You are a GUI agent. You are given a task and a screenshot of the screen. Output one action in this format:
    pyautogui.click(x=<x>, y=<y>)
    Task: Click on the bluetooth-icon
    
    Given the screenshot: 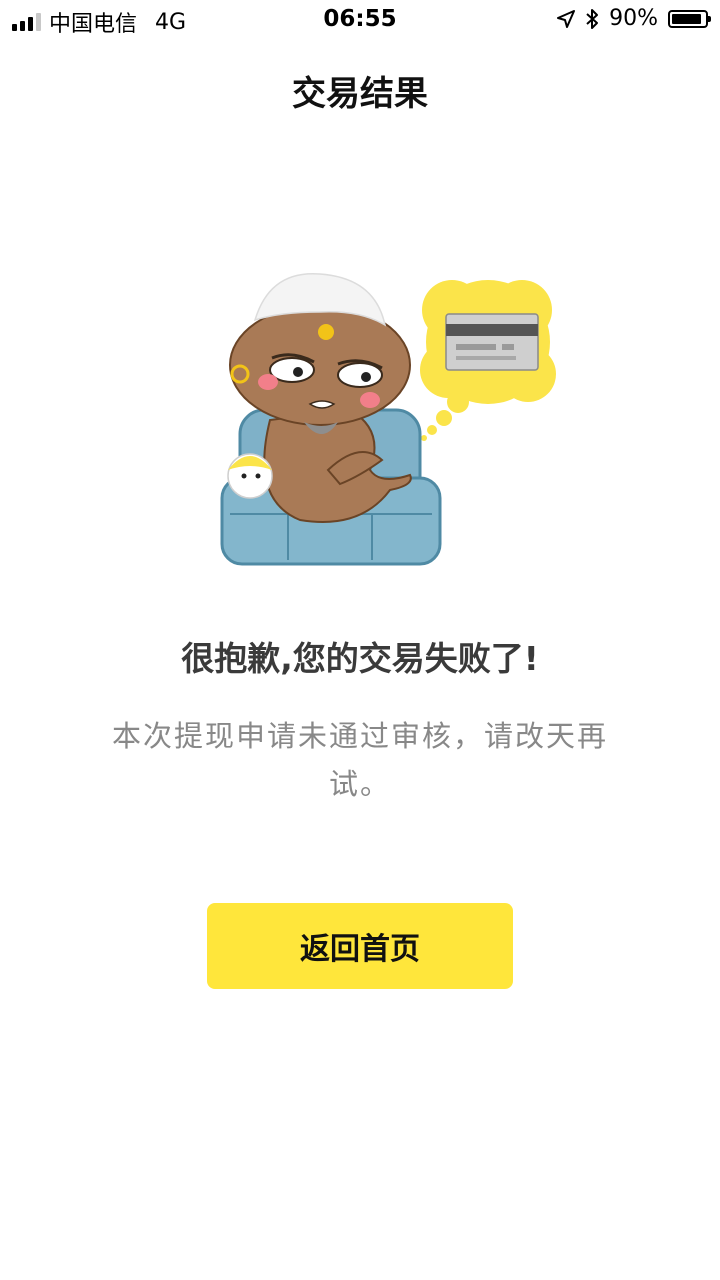 What is the action you would take?
    pyautogui.click(x=592, y=18)
    